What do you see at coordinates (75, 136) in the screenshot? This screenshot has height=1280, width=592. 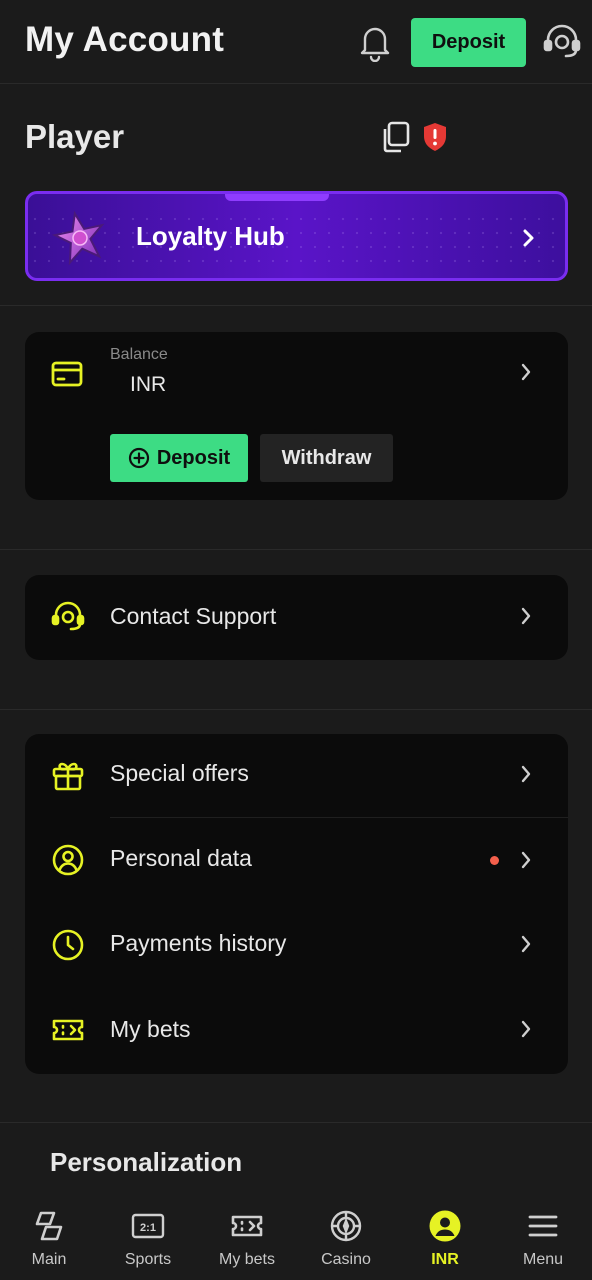 I see `player-name: Player` at bounding box center [75, 136].